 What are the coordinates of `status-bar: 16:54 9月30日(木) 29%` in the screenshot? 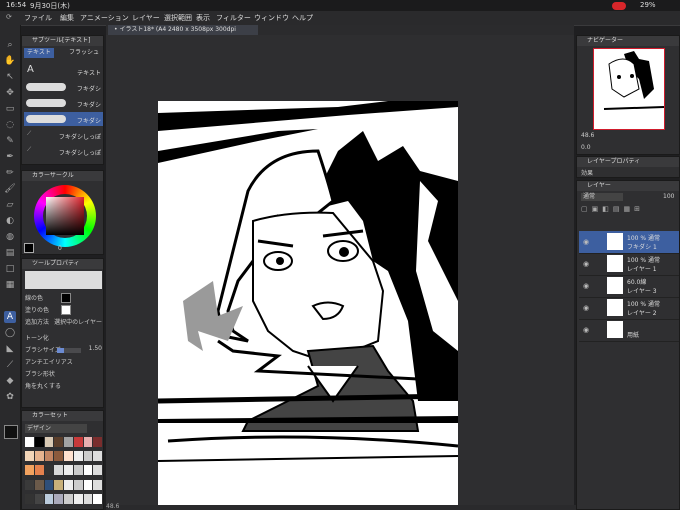 It's located at (340, 5).